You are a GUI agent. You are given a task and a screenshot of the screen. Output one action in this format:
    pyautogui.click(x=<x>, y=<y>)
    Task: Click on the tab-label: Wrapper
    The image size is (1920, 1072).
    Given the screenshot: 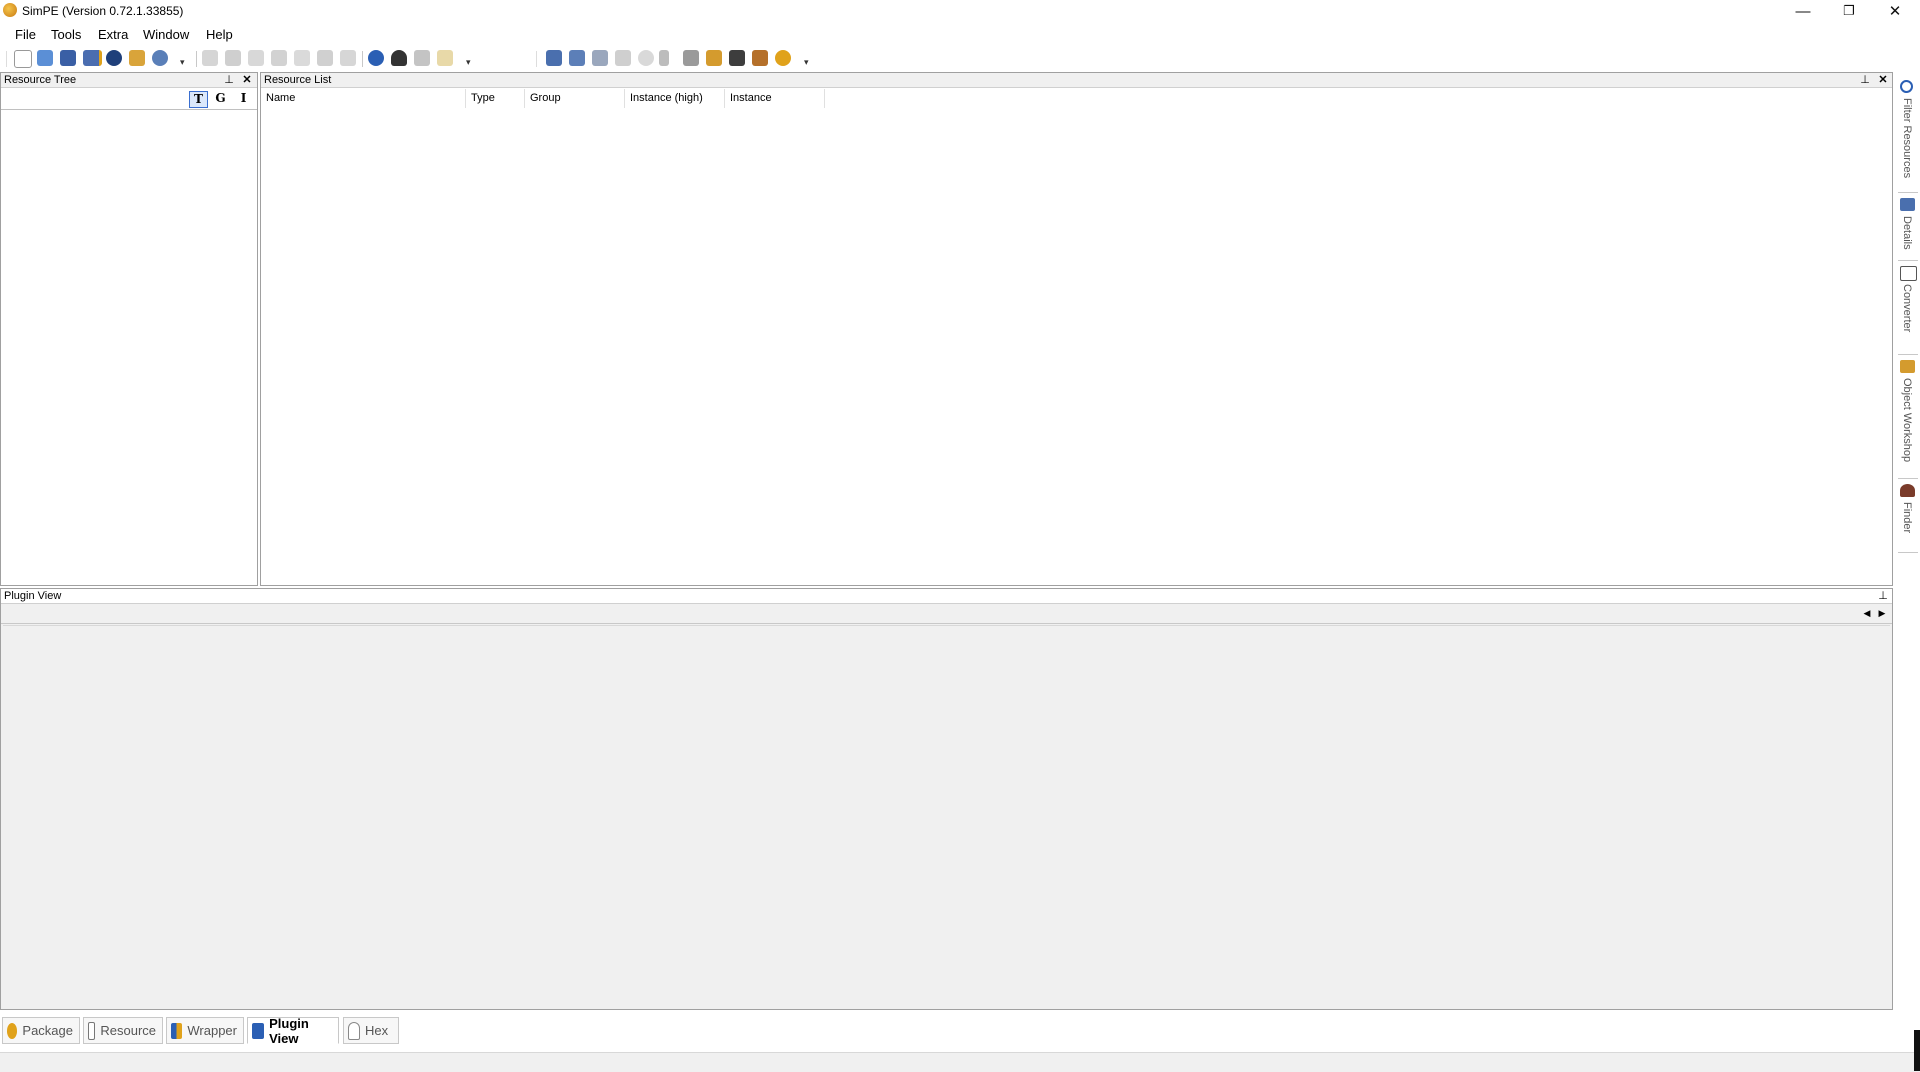 What is the action you would take?
    pyautogui.click(x=212, y=1030)
    